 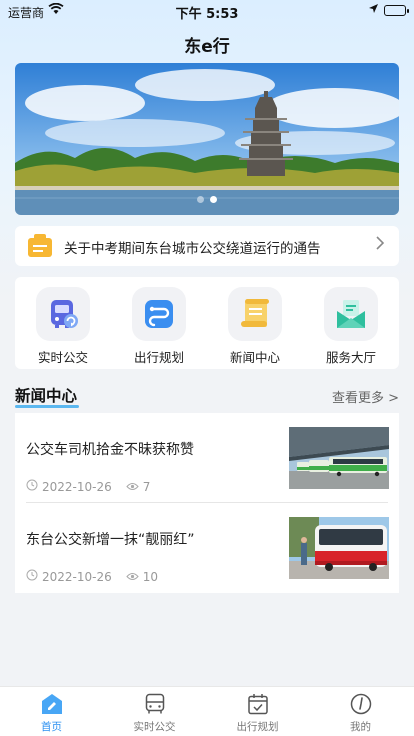 I want to click on tab-route-planning: 出行规划, so click(x=257, y=712).